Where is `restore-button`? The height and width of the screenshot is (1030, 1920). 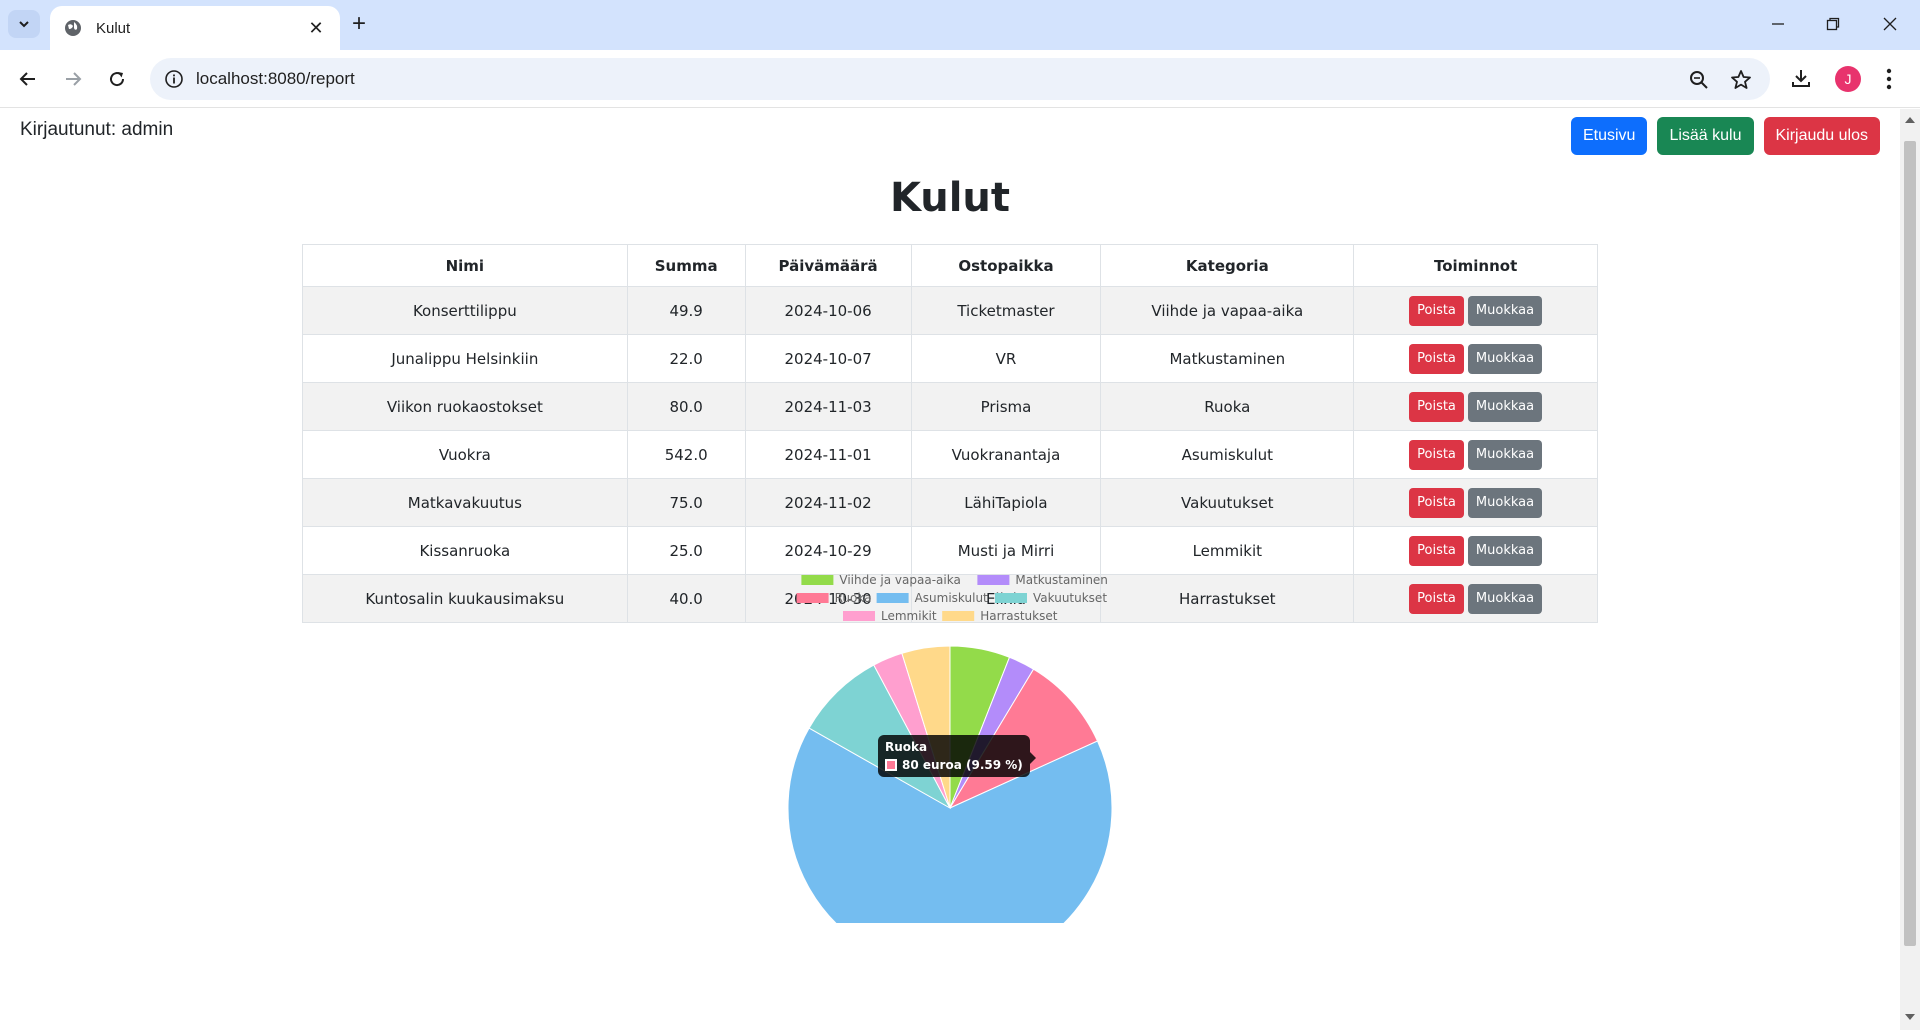
restore-button is located at coordinates (1833, 24).